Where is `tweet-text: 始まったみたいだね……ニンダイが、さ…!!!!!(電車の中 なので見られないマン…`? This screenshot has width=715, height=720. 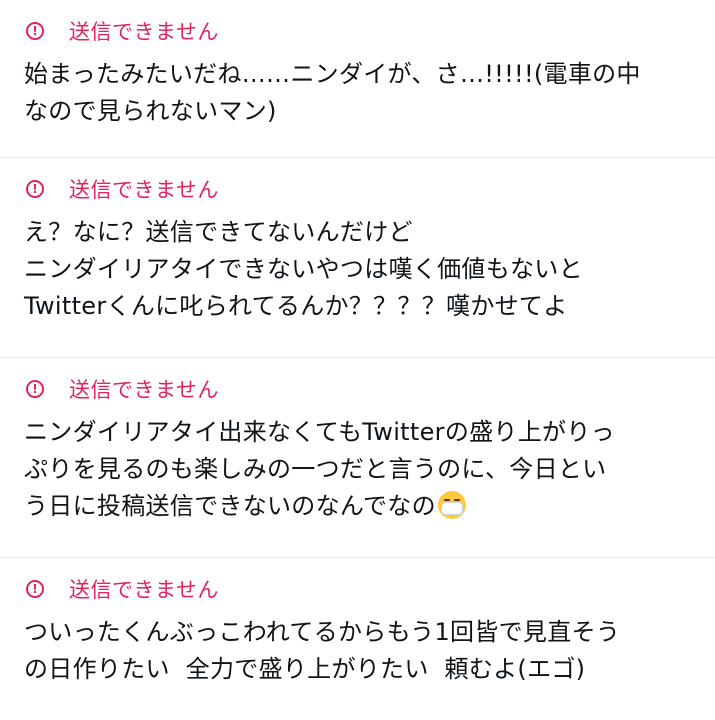
tweet-text: 始まったみたいだね……ニンダイが、さ…!!!!!(電車の中 なので見られないマン… is located at coordinates (369, 93).